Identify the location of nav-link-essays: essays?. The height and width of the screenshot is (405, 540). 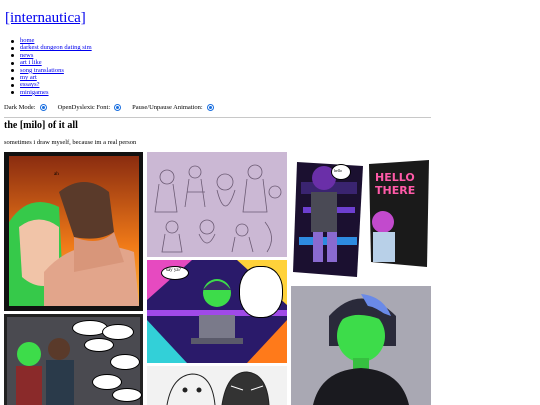
(30, 84).